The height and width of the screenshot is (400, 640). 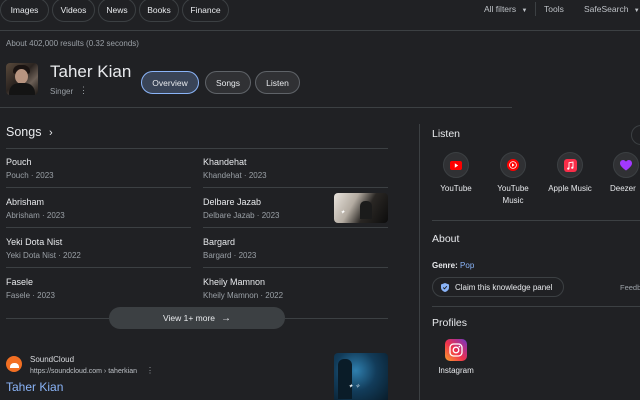 I want to click on entity-divider, so click(x=256, y=107).